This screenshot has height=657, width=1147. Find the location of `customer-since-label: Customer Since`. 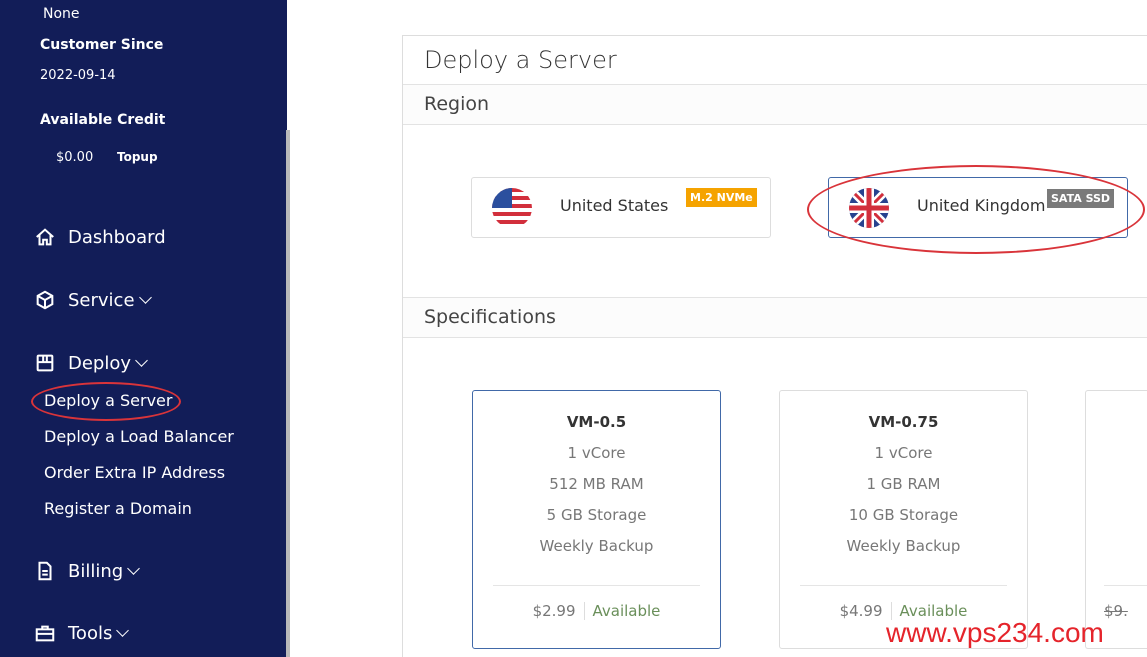

customer-since-label: Customer Since is located at coordinates (102, 45).